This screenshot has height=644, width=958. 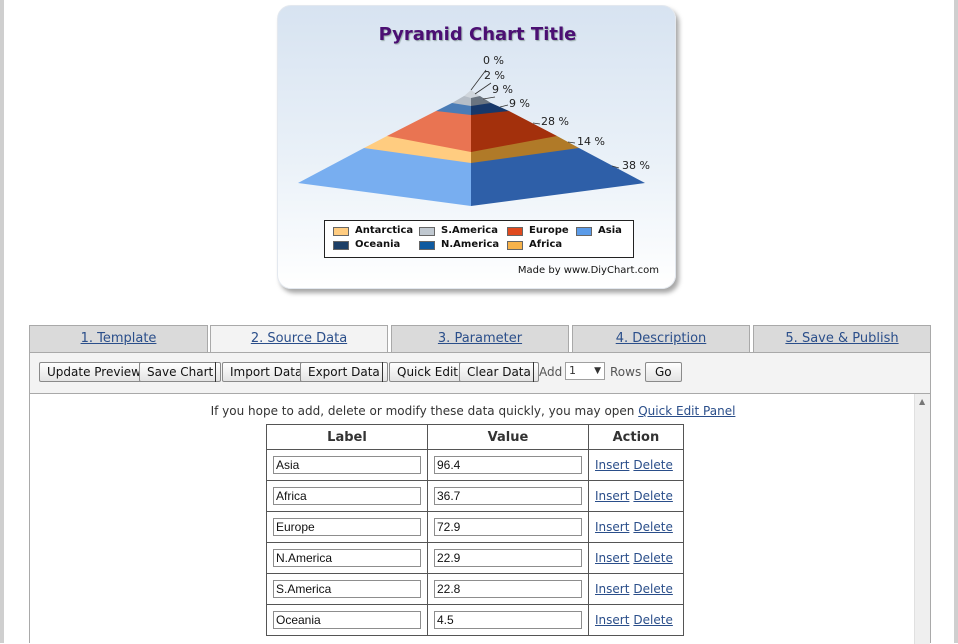 I want to click on go-button: Go, so click(x=663, y=372).